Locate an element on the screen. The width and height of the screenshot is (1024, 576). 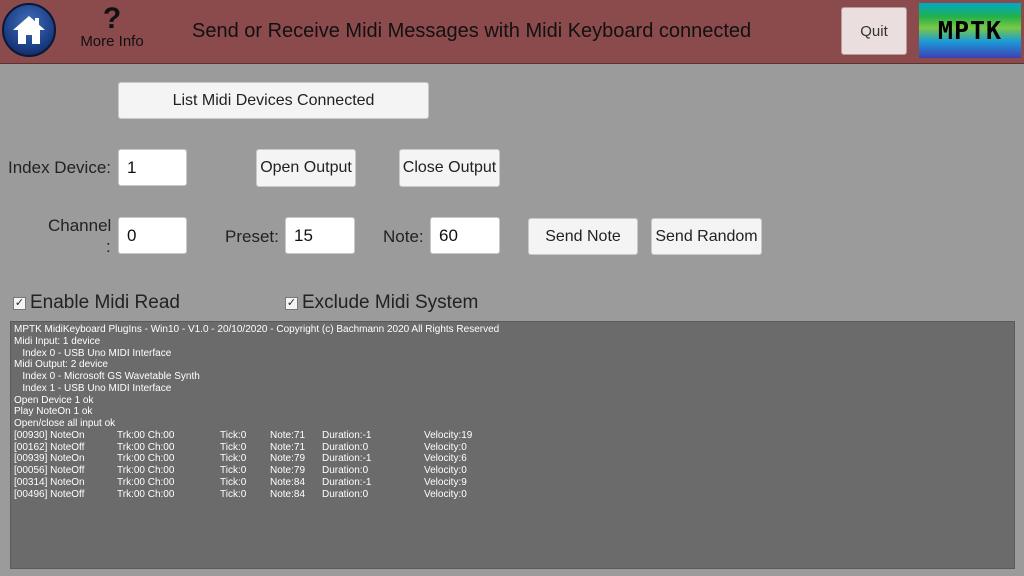
event-velocity: Velocity:6 is located at coordinates (445, 459).